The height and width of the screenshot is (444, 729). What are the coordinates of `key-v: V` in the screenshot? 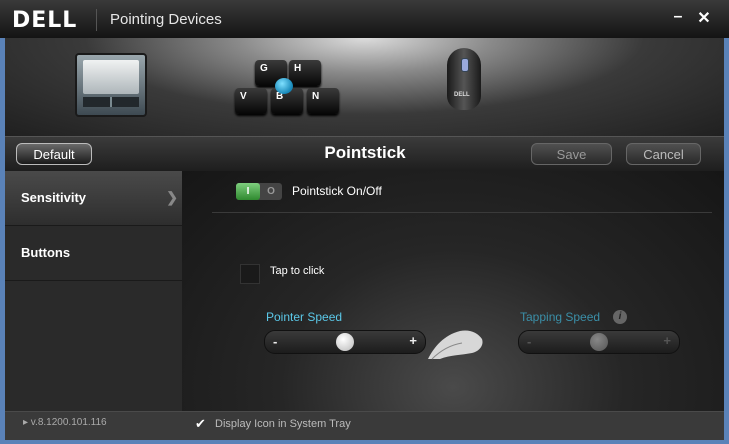 It's located at (251, 101).